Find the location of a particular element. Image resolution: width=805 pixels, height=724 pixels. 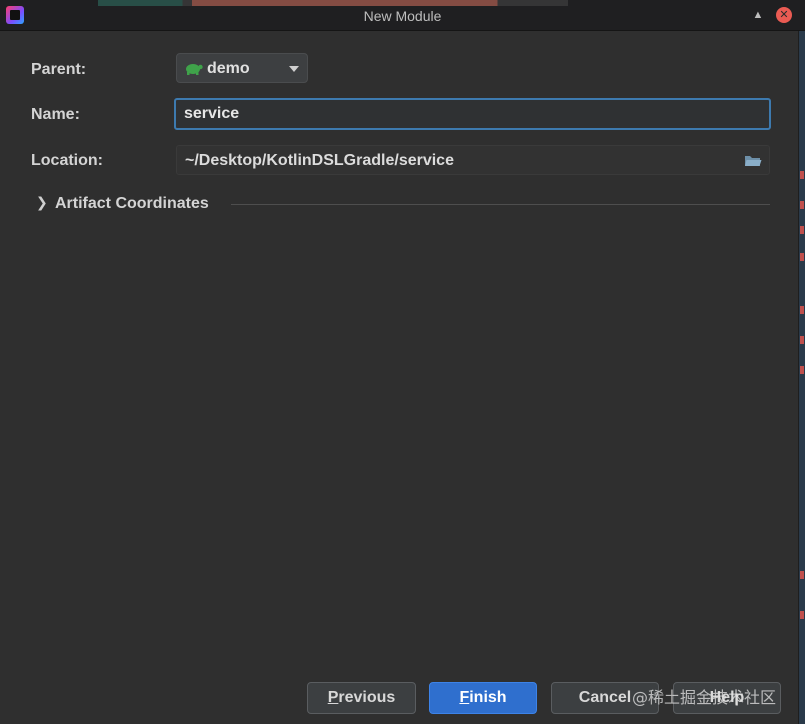

background-editor-strip is located at coordinates (333, 3).